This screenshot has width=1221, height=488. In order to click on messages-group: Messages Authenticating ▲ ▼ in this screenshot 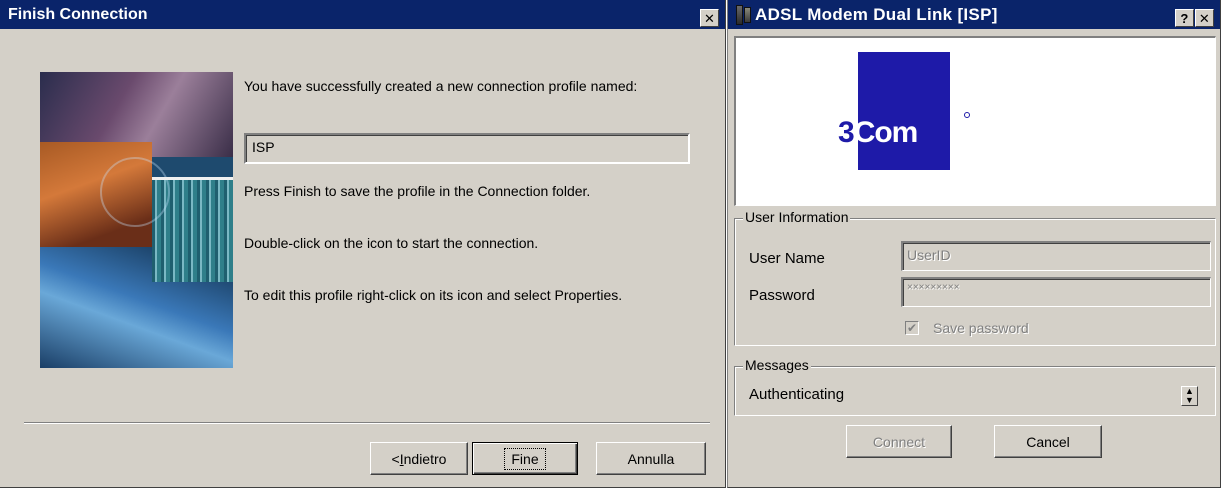, I will do `click(975, 386)`.